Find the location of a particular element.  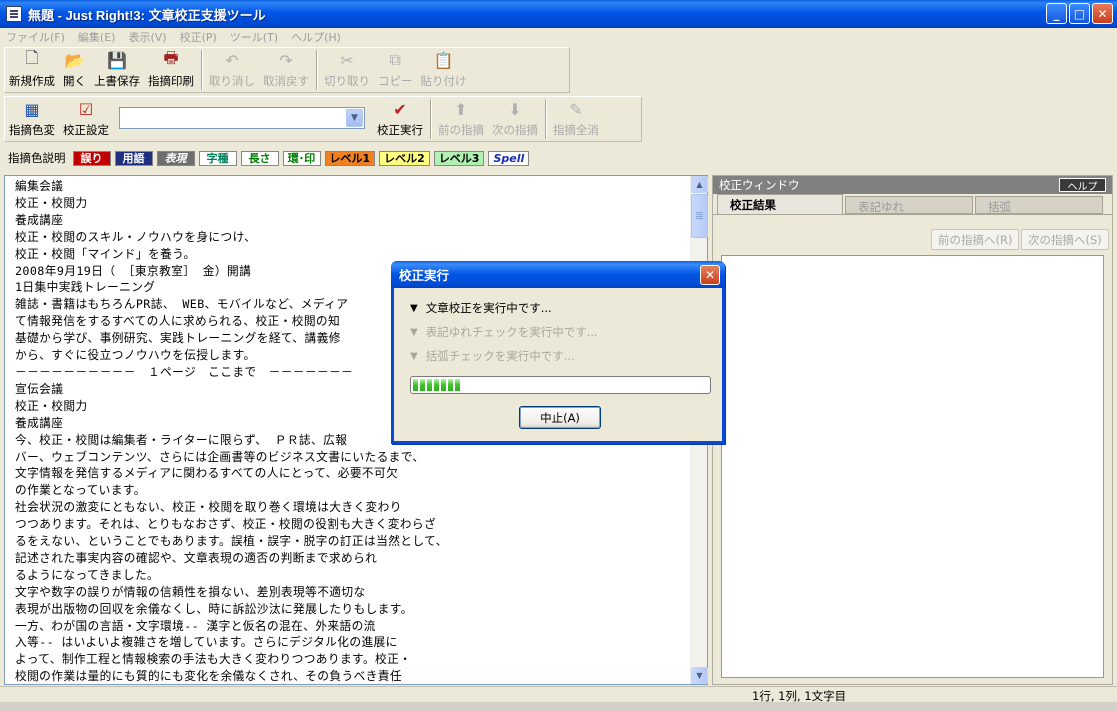

legend-chip: 長さ is located at coordinates (259, 158).